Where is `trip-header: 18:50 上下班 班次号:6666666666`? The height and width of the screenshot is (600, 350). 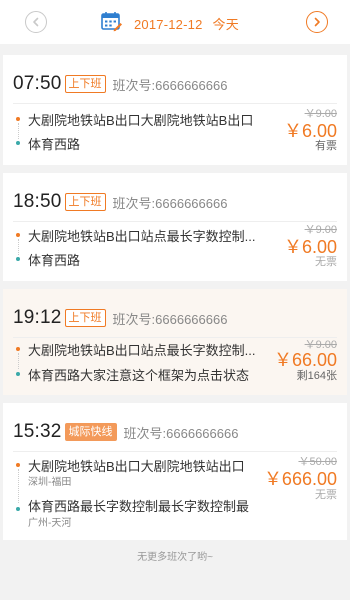
trip-header: 18:50 上下班 班次号:6666666666 is located at coordinates (120, 202).